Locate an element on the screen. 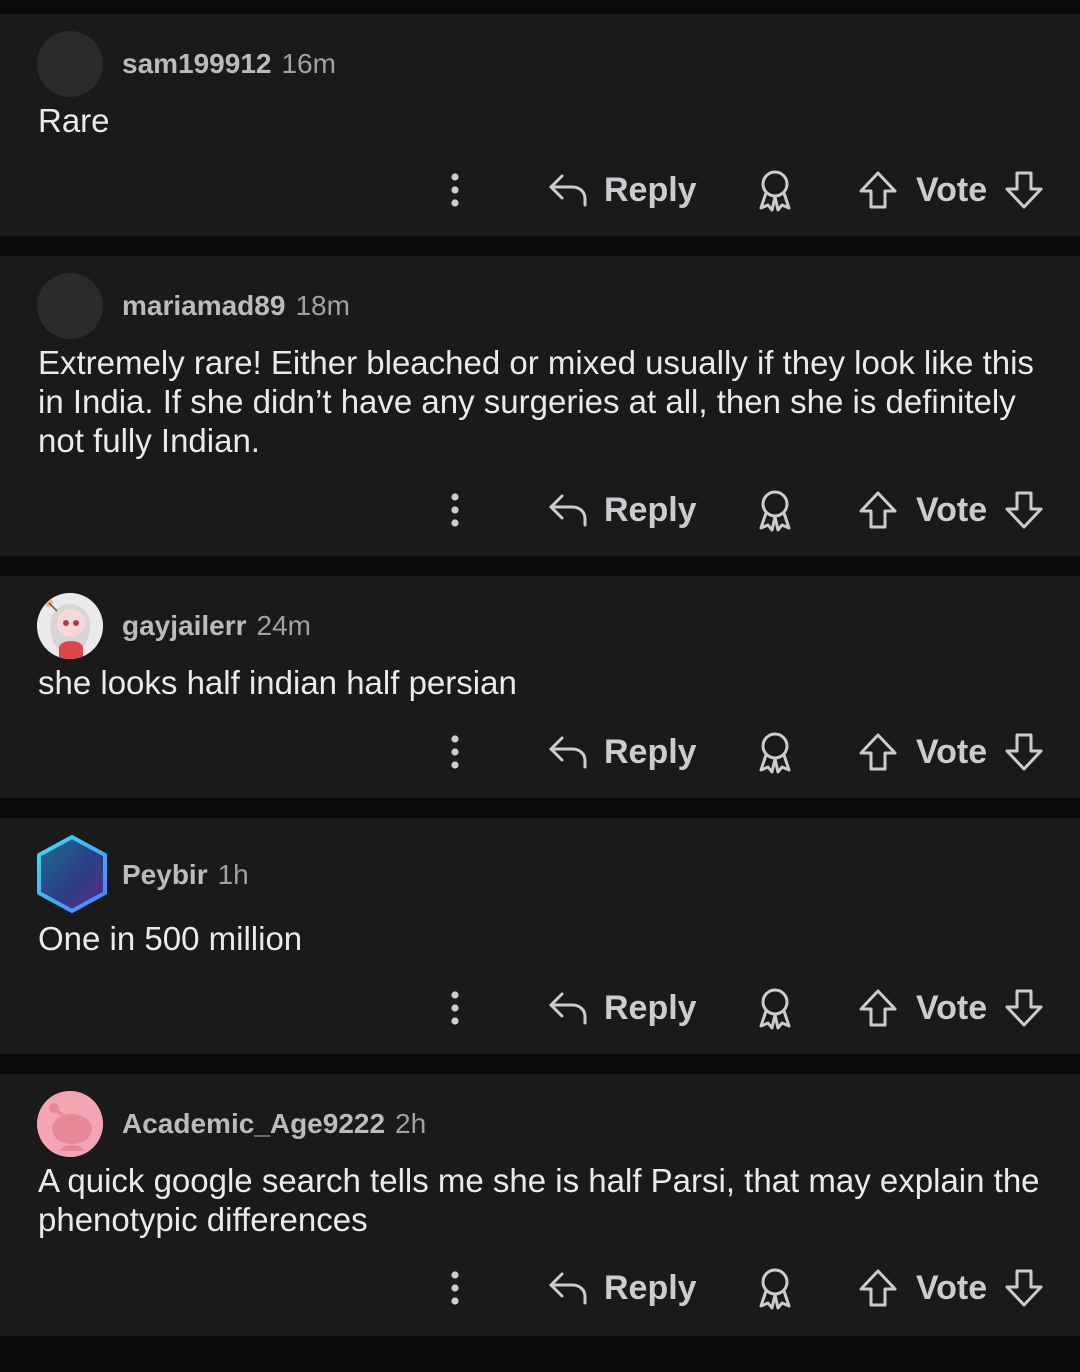 This screenshot has width=1080, height=1372. username: Academic_Age9222 is located at coordinates (253, 1124).